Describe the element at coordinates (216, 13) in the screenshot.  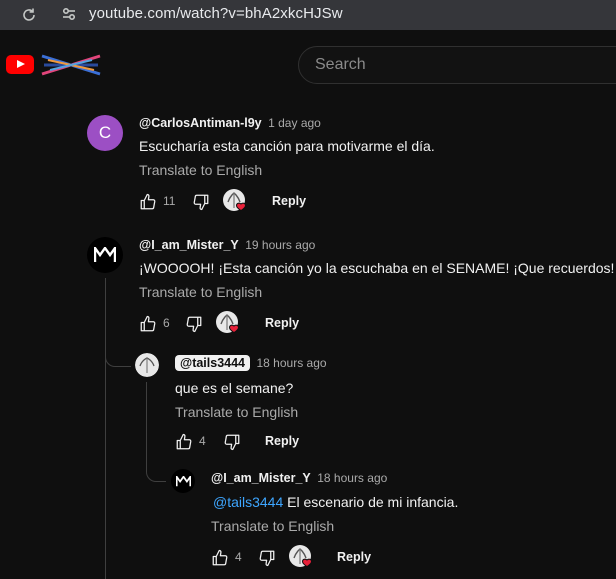
I see `url-text: youtube.com/watch?v=bhA2xkcHJSw` at that location.